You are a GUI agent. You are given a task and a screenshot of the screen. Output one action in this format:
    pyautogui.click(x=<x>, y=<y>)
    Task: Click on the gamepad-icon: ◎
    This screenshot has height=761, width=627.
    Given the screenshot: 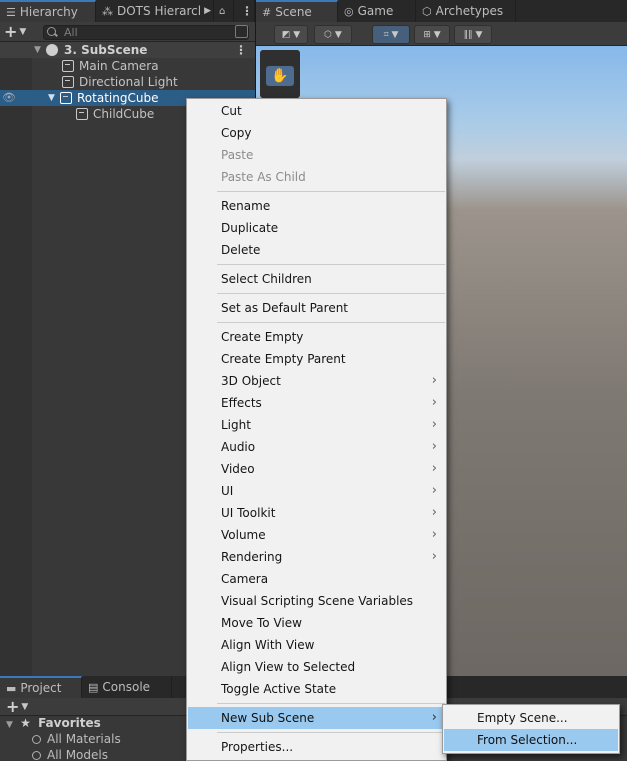 What is the action you would take?
    pyautogui.click(x=349, y=11)
    